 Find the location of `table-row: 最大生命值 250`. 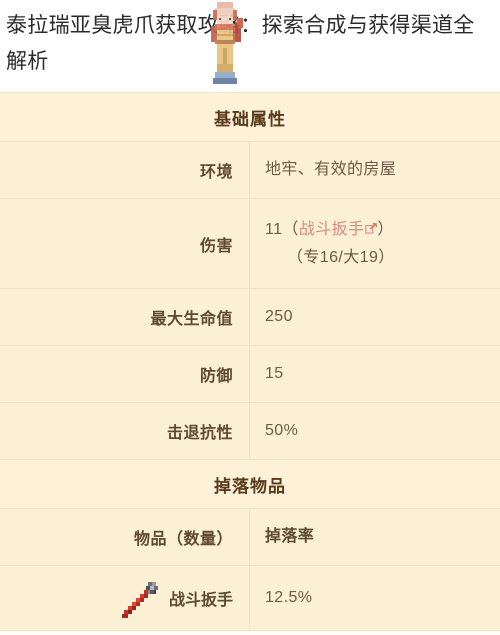

table-row: 最大生命值 250 is located at coordinates (250, 317).